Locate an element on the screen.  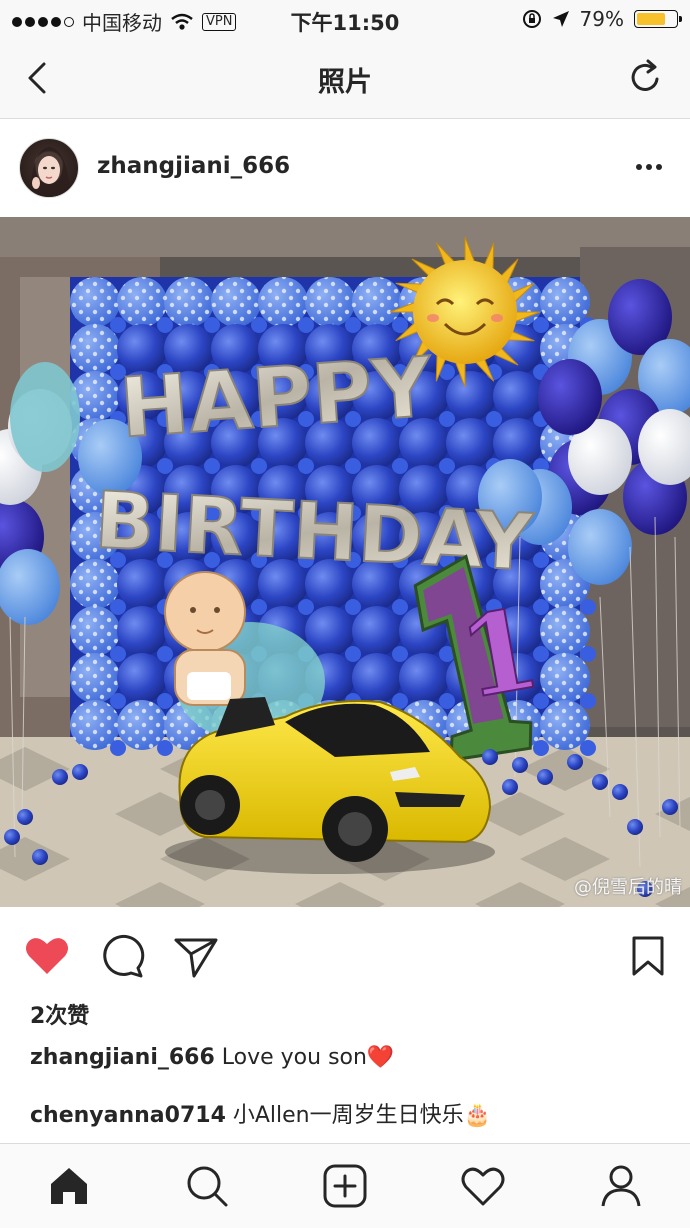
avatar is located at coordinates (49, 168).